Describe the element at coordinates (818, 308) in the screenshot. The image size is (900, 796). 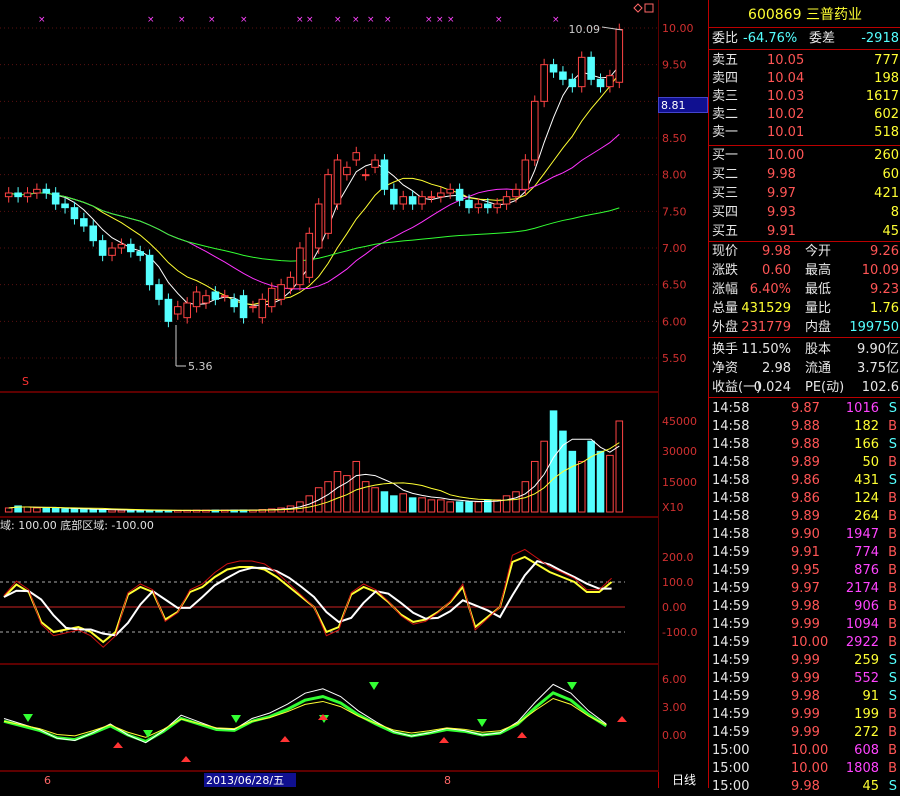
I see `stat-label: 量比` at that location.